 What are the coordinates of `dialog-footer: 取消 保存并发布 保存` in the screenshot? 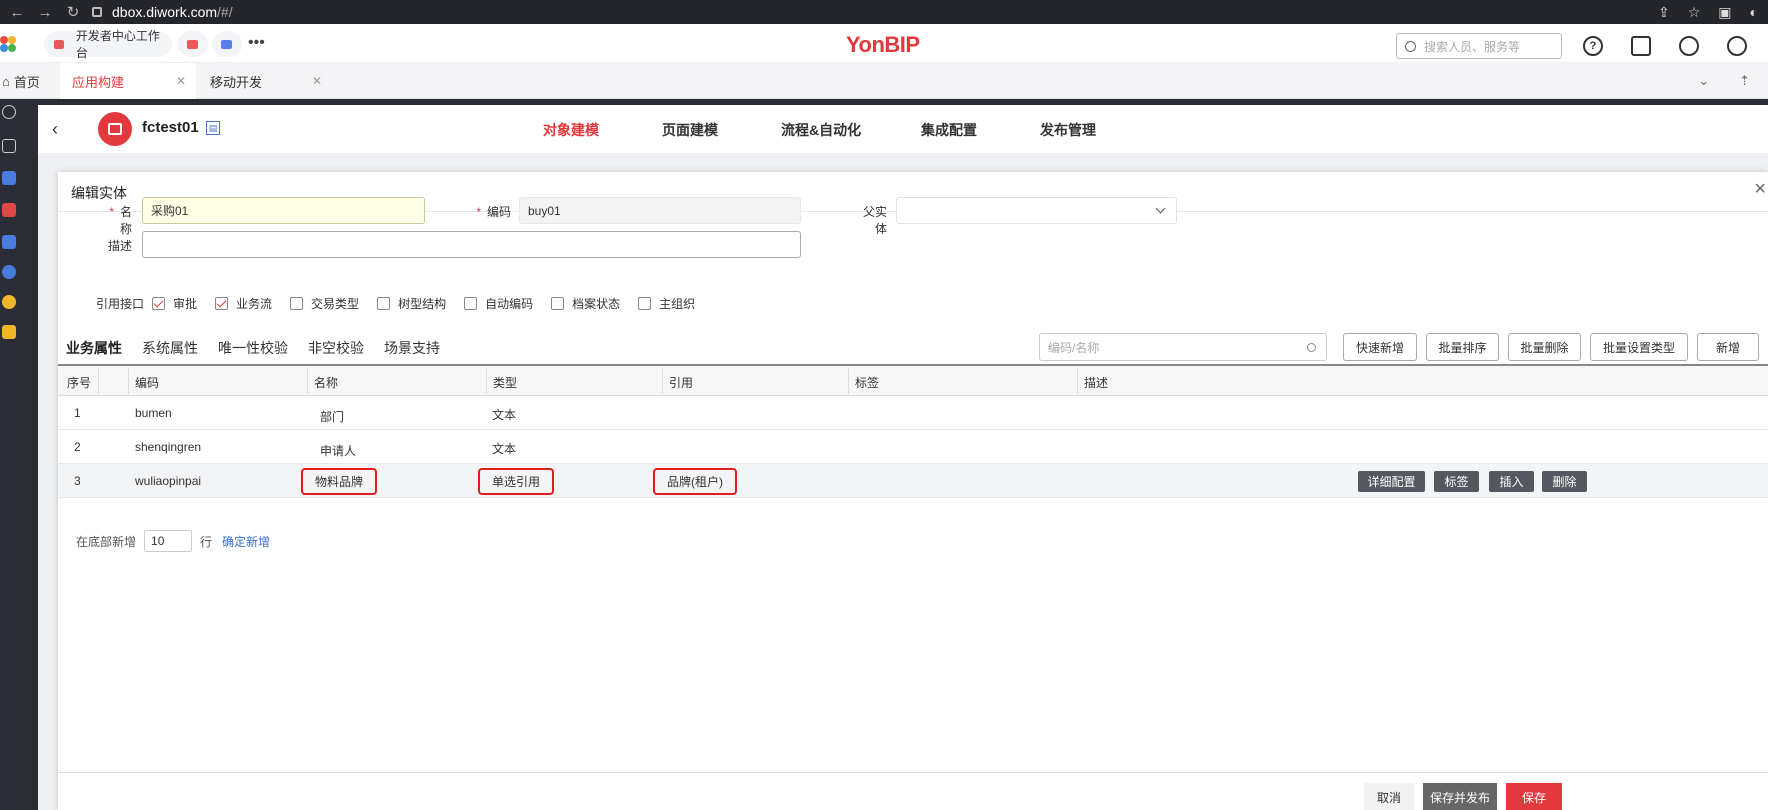 It's located at (913, 791).